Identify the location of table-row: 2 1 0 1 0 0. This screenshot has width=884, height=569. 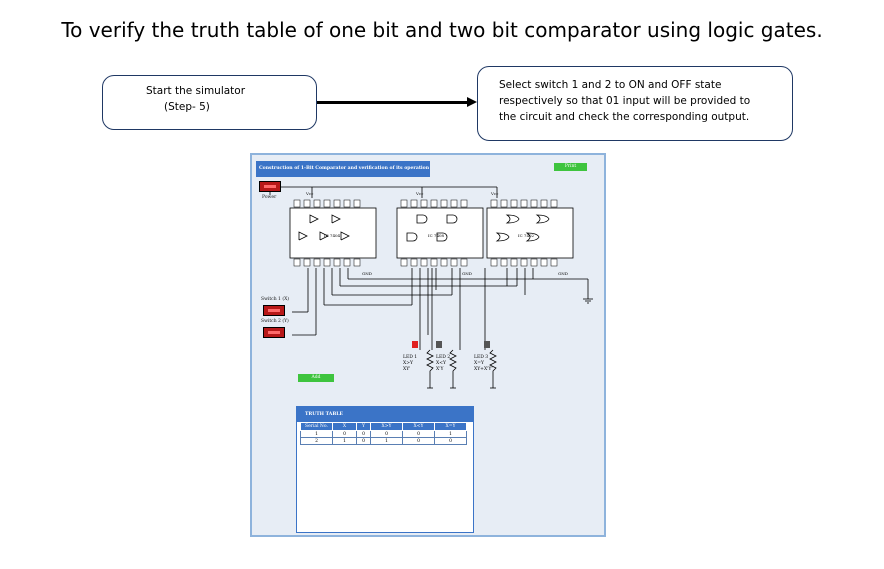
(383, 441).